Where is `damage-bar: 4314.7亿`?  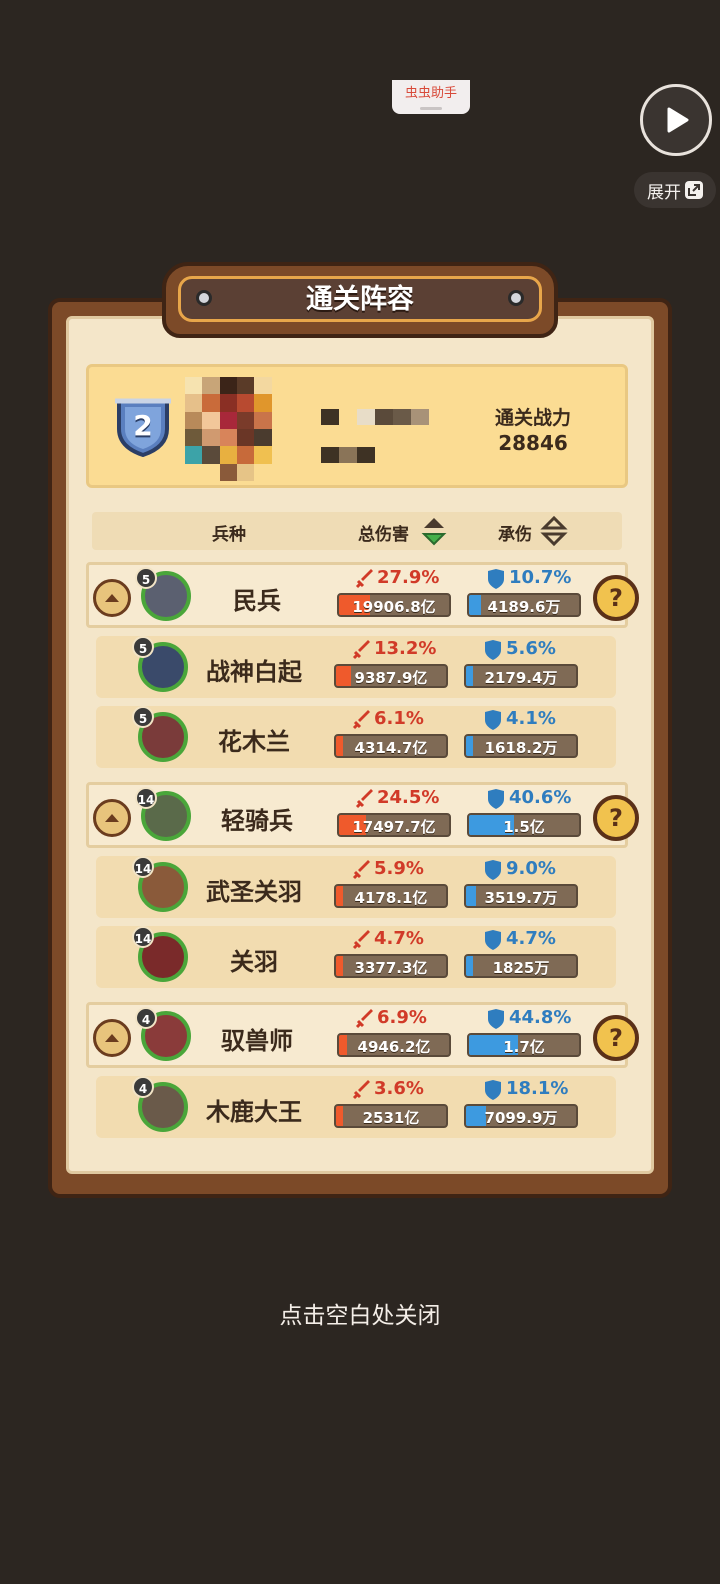 damage-bar: 4314.7亿 is located at coordinates (391, 746).